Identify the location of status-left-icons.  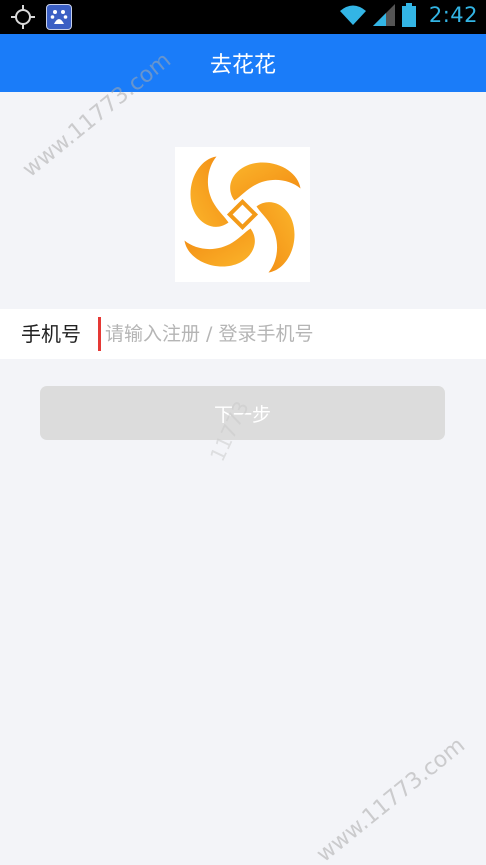
(41, 17).